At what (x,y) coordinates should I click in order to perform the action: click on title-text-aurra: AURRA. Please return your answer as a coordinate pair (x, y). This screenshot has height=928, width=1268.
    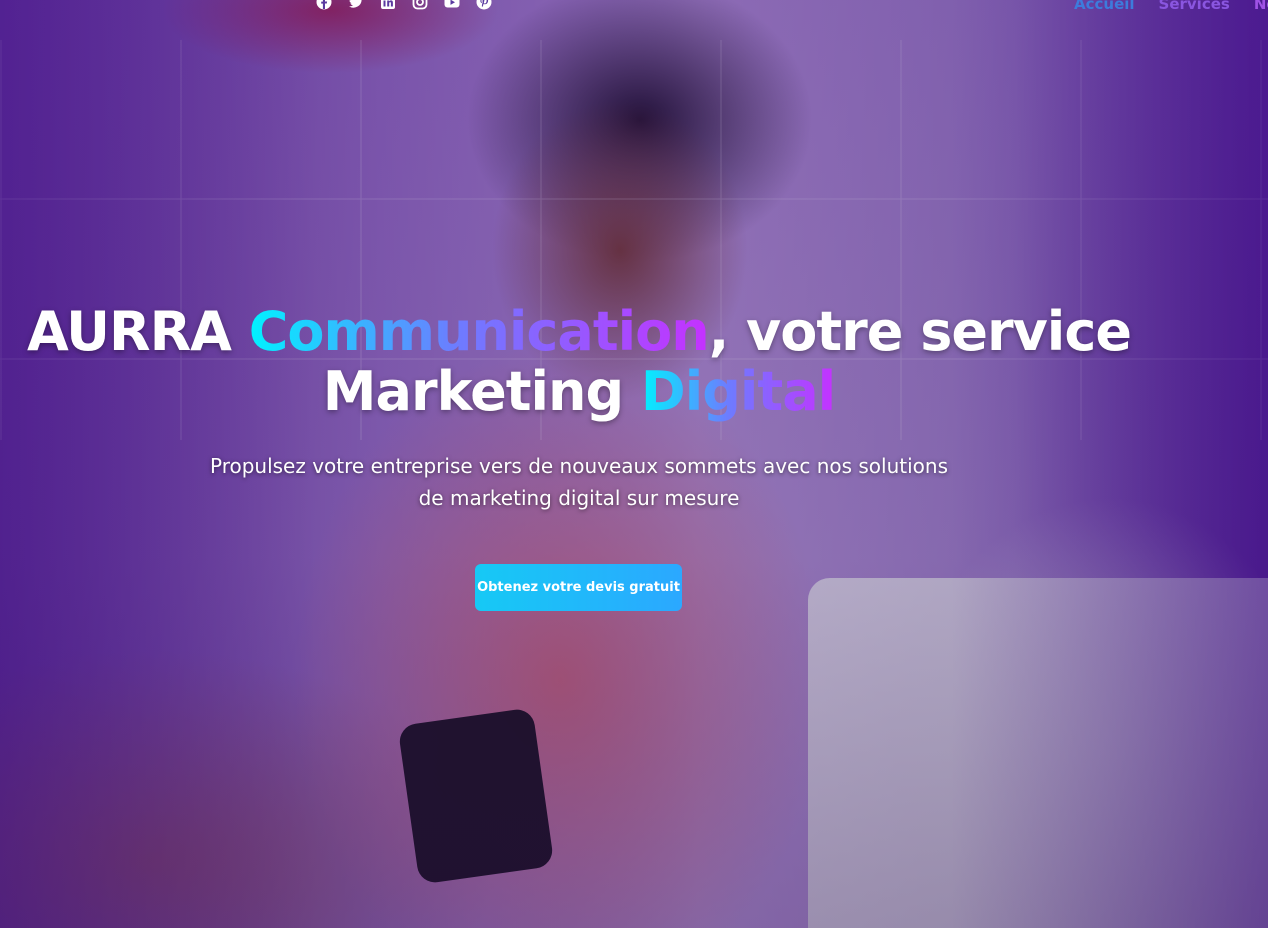
    Looking at the image, I should click on (138, 331).